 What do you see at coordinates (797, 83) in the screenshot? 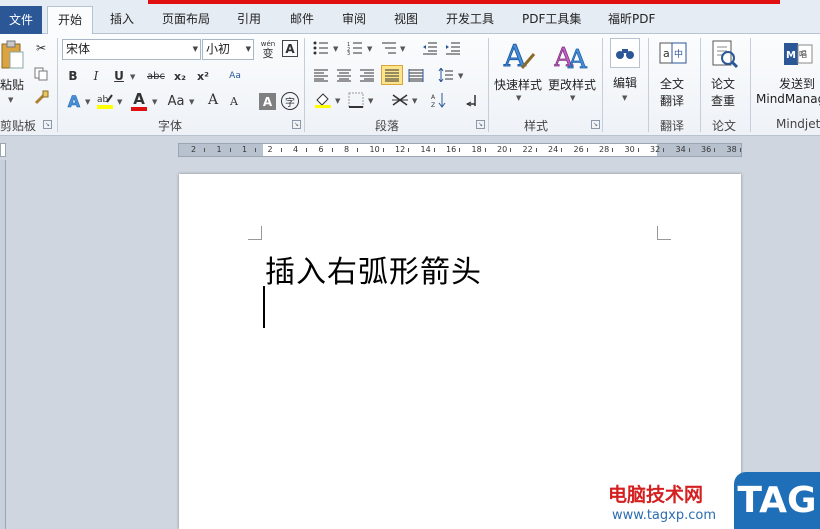
I see `mindjet-label-1: 发送到` at bounding box center [797, 83].